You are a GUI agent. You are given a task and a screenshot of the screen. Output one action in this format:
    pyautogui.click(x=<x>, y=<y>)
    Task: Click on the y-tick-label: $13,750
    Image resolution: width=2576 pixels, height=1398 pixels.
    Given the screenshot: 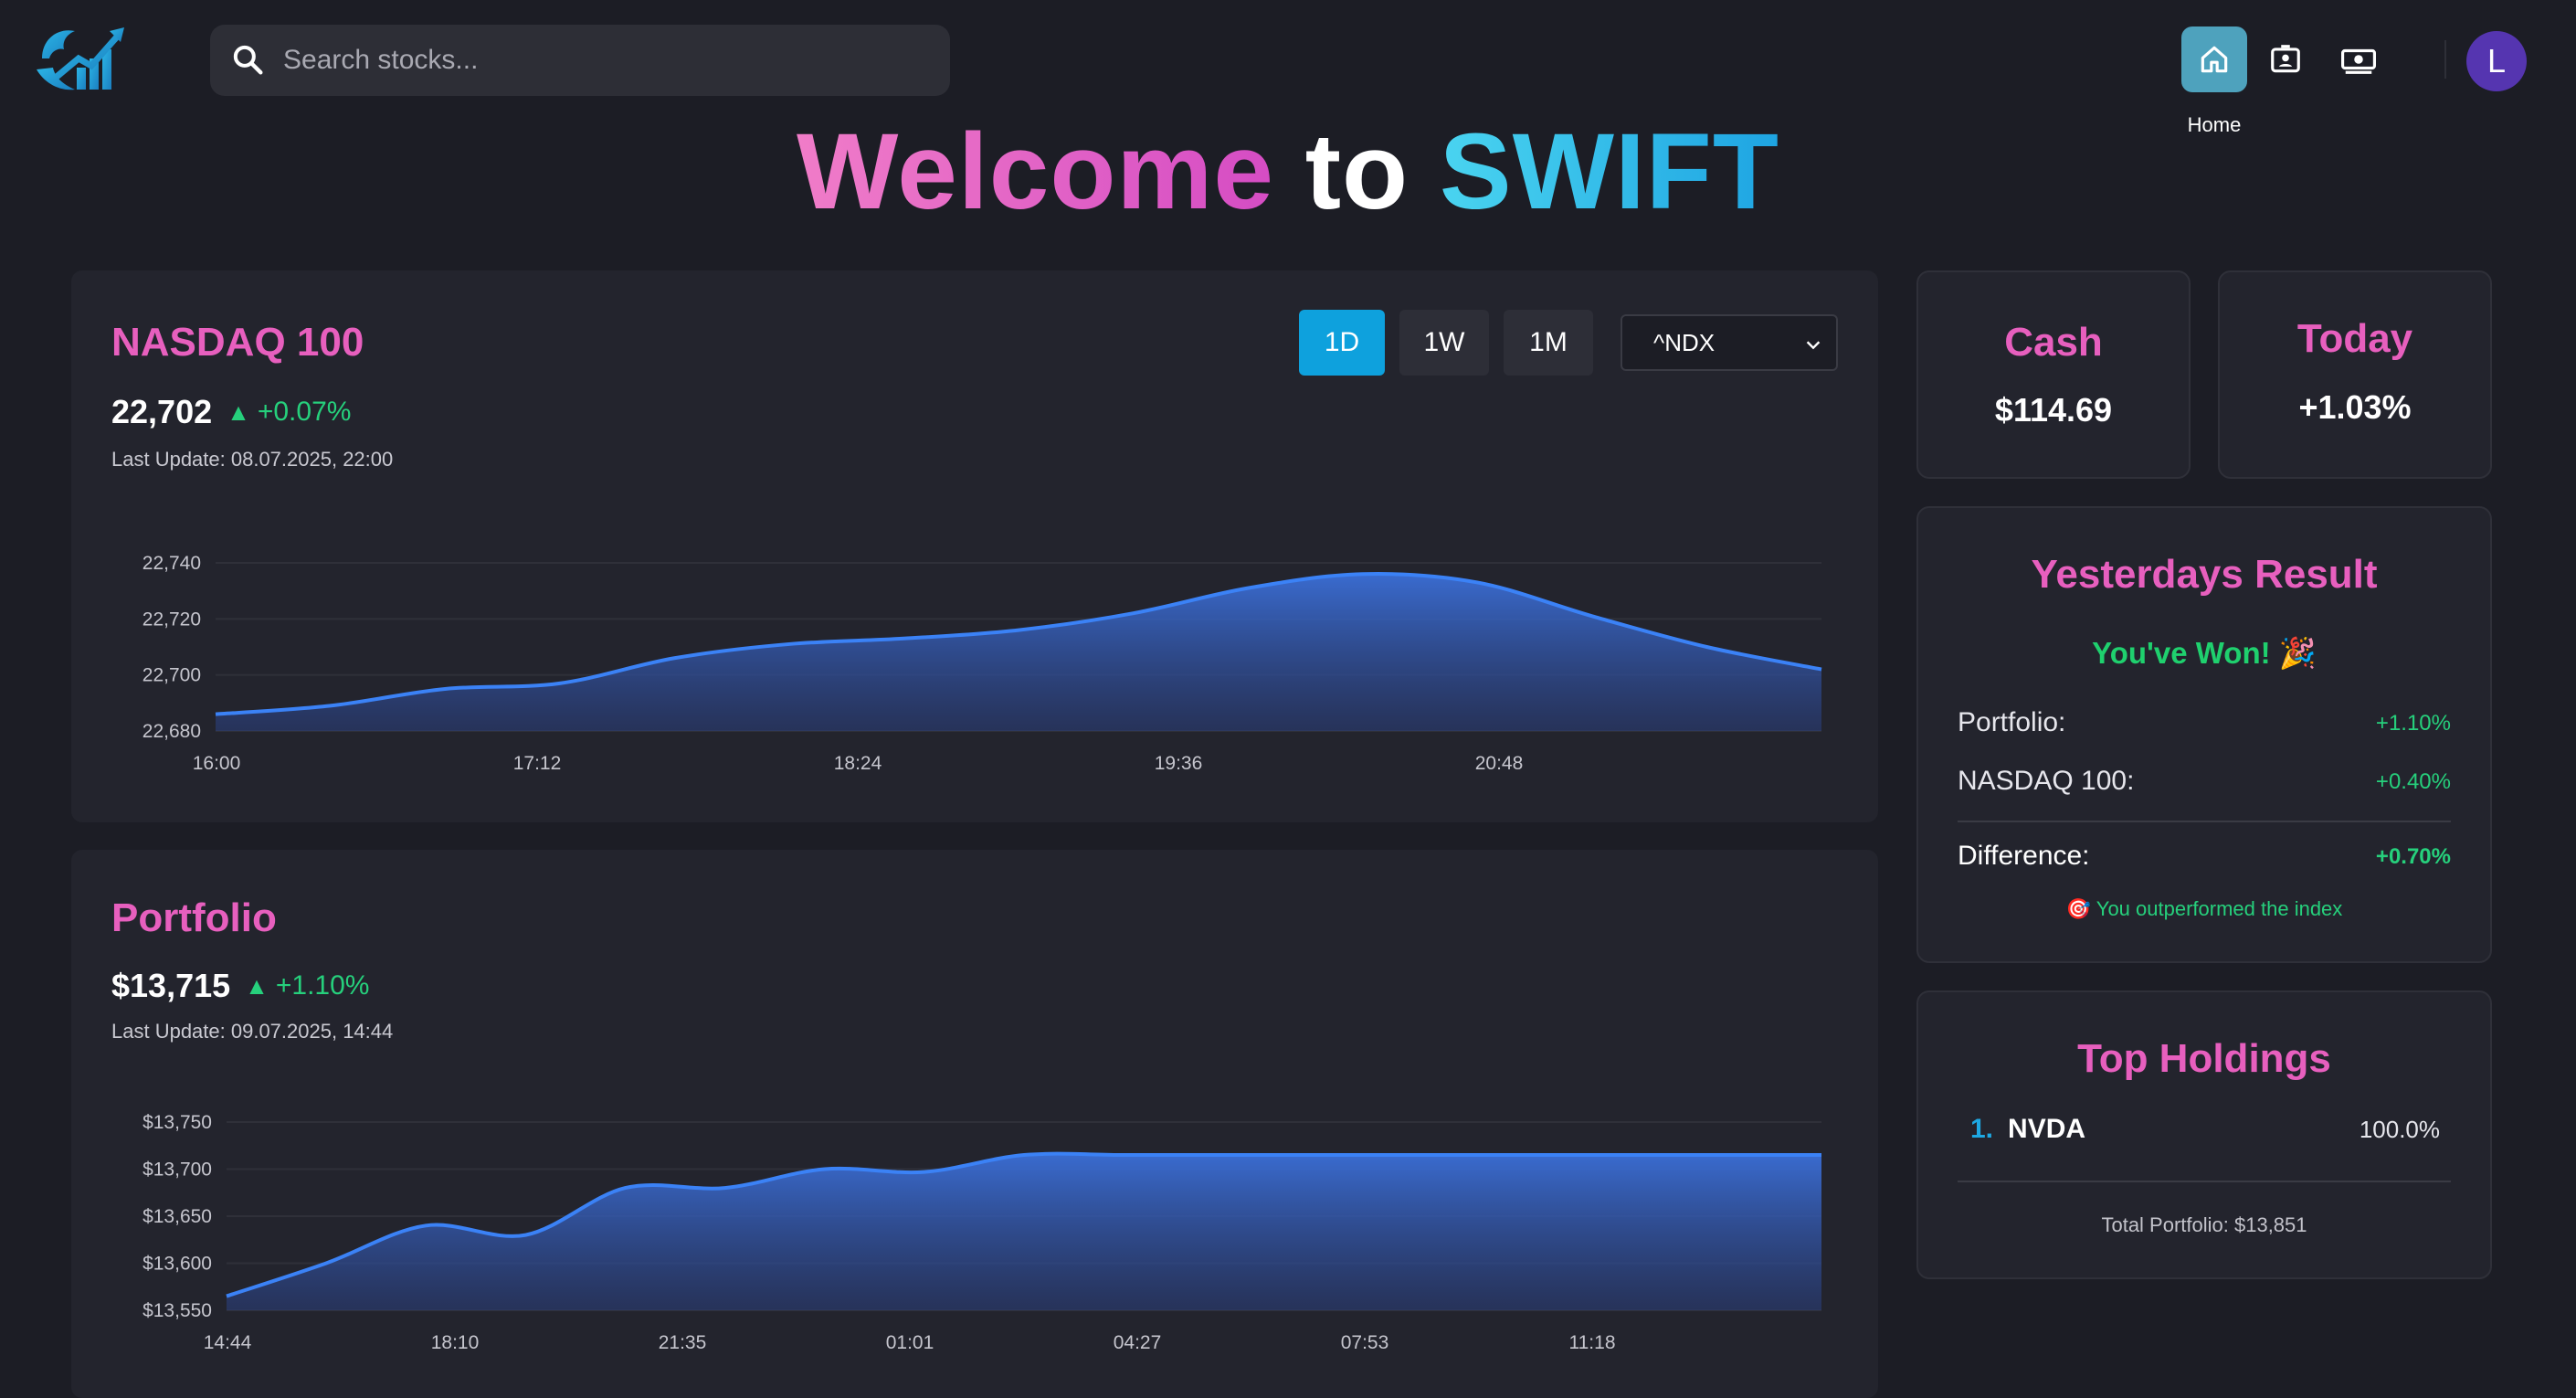 What is the action you would take?
    pyautogui.click(x=177, y=1122)
    